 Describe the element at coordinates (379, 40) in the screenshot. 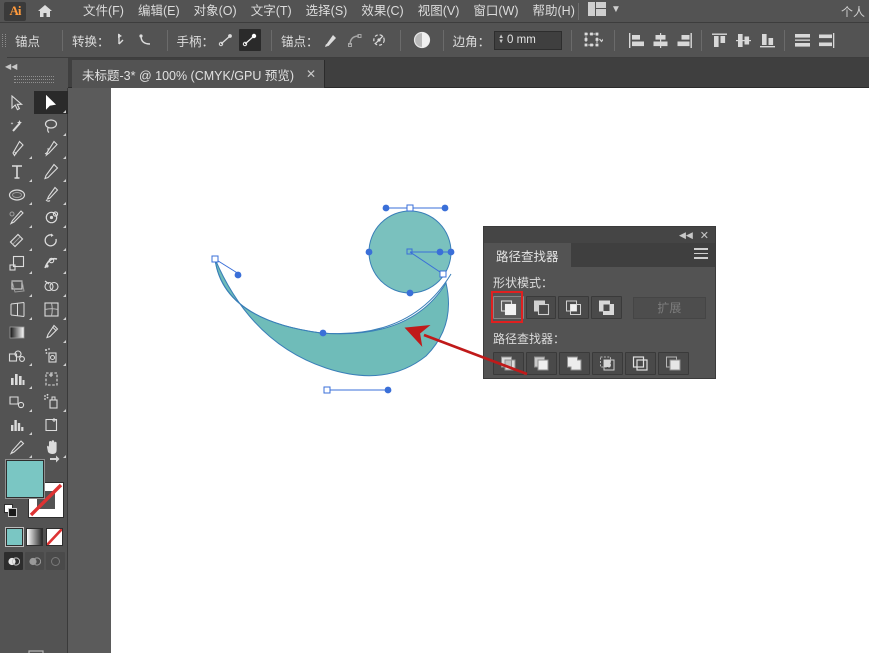

I see `cut-path-icon` at that location.